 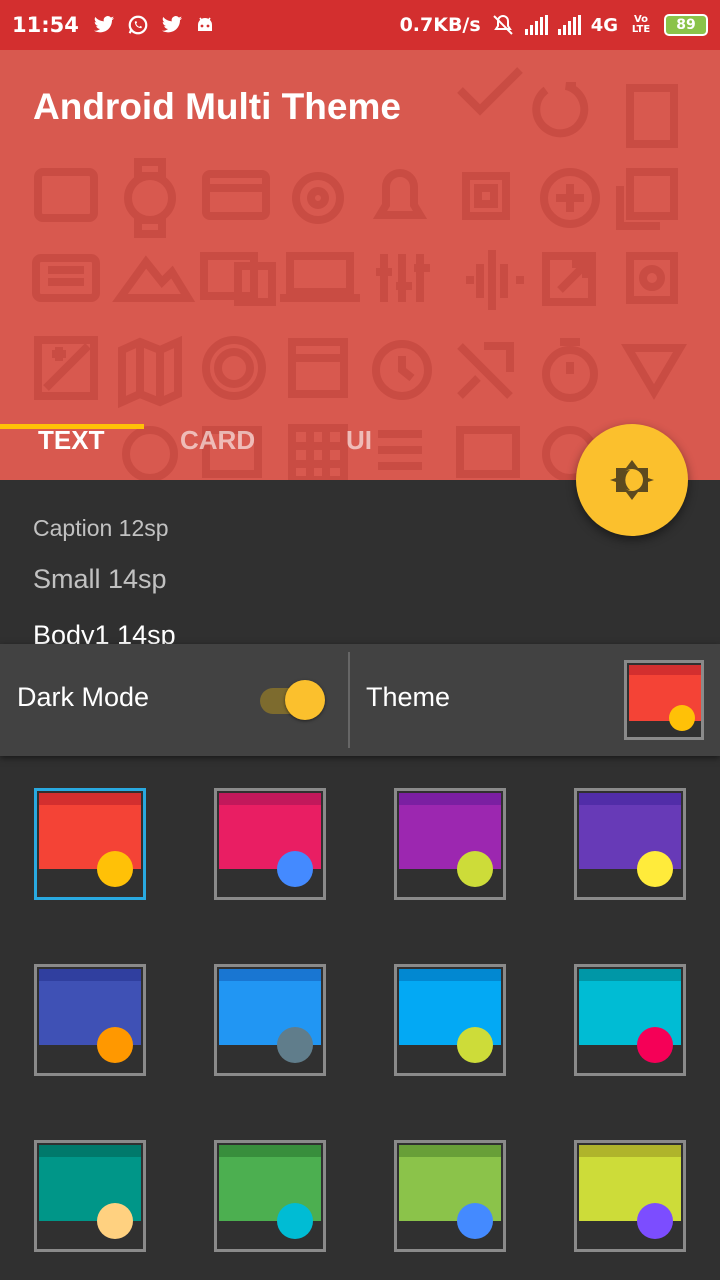 What do you see at coordinates (217, 440) in the screenshot?
I see `tab-card: CARD` at bounding box center [217, 440].